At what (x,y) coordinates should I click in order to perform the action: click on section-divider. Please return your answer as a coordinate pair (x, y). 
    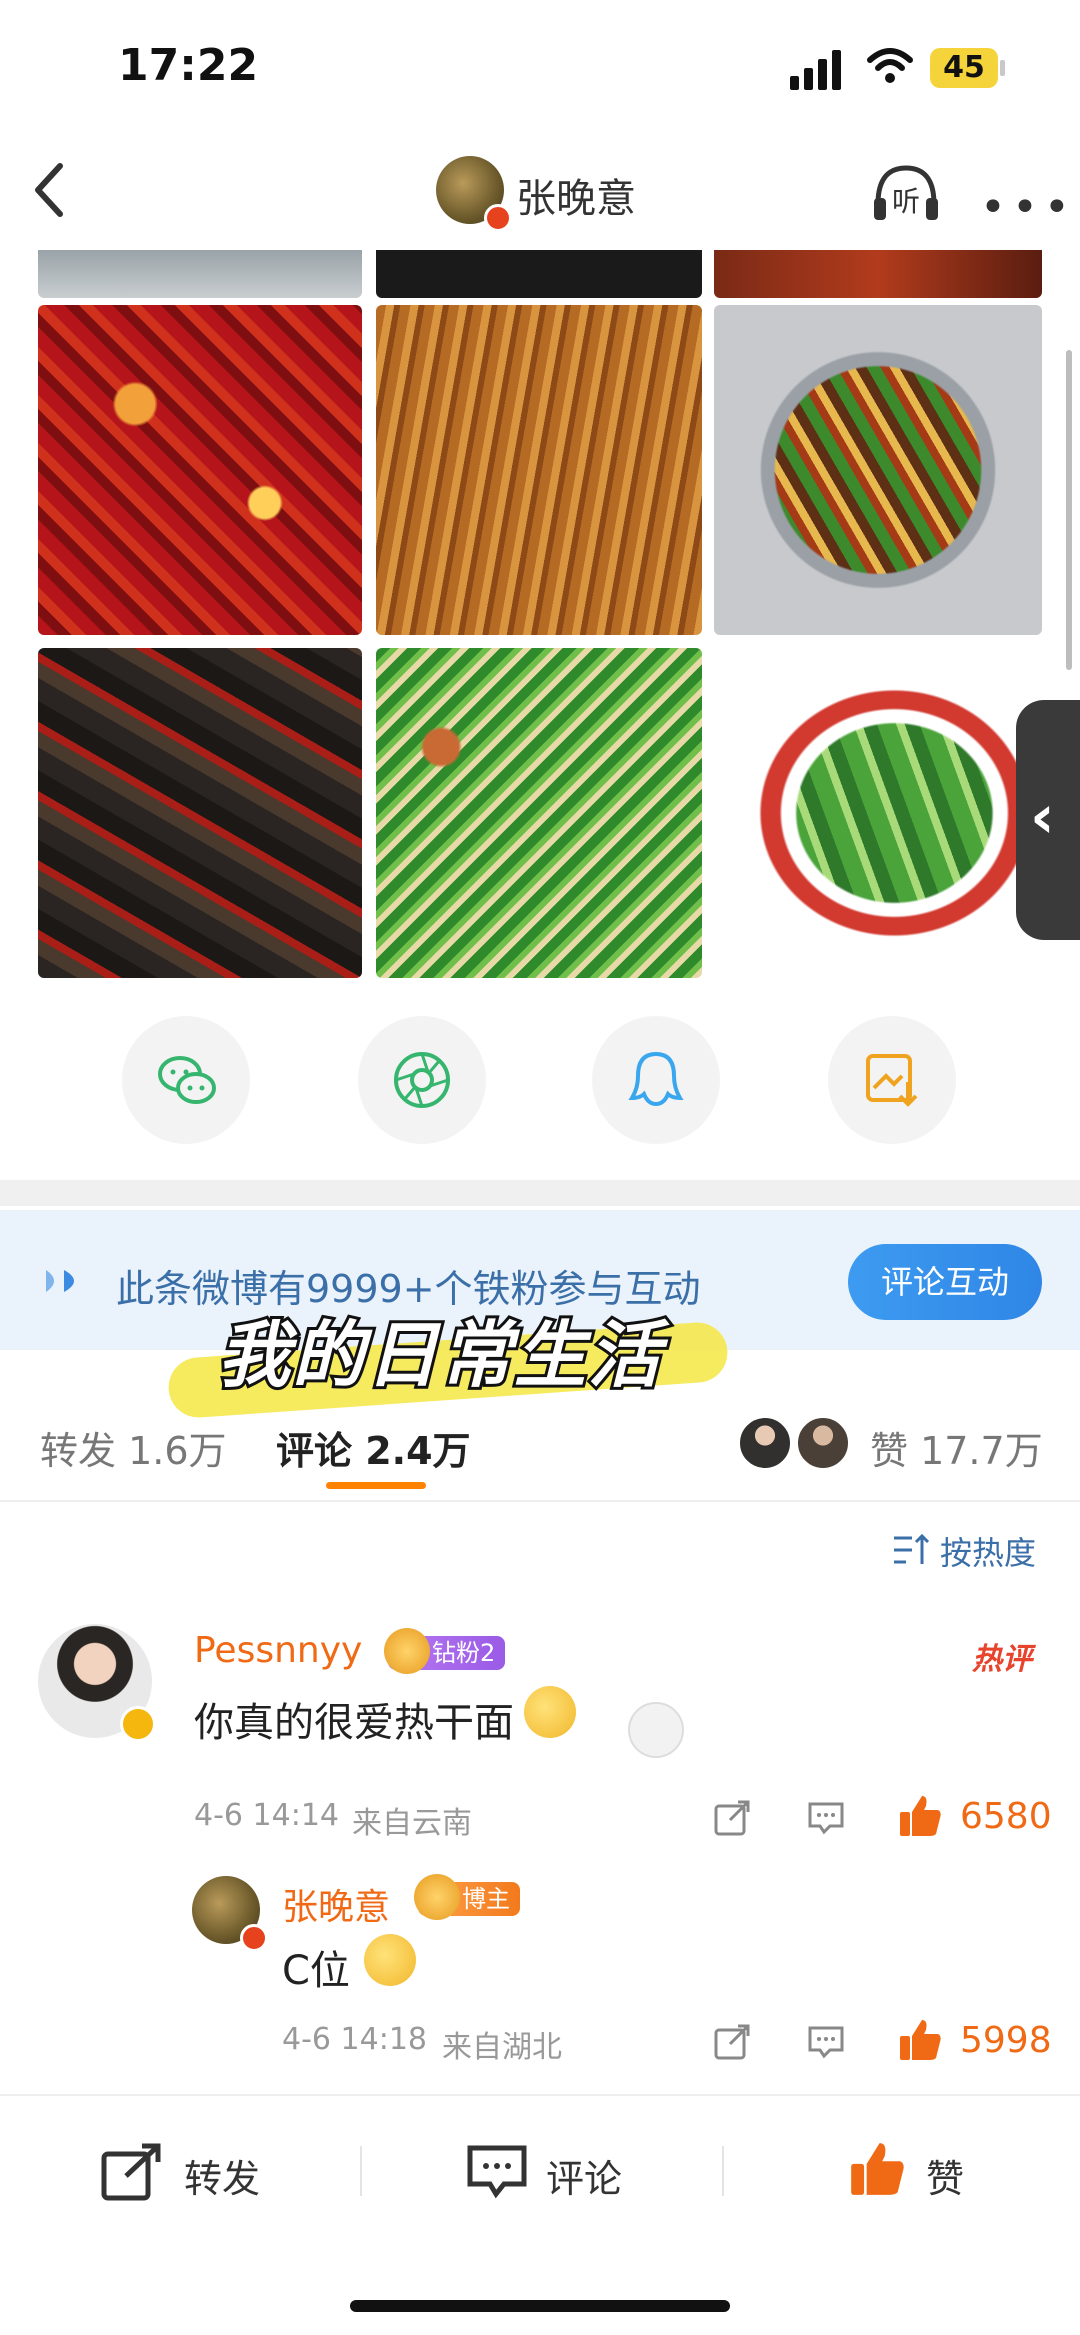
    Looking at the image, I should click on (540, 1193).